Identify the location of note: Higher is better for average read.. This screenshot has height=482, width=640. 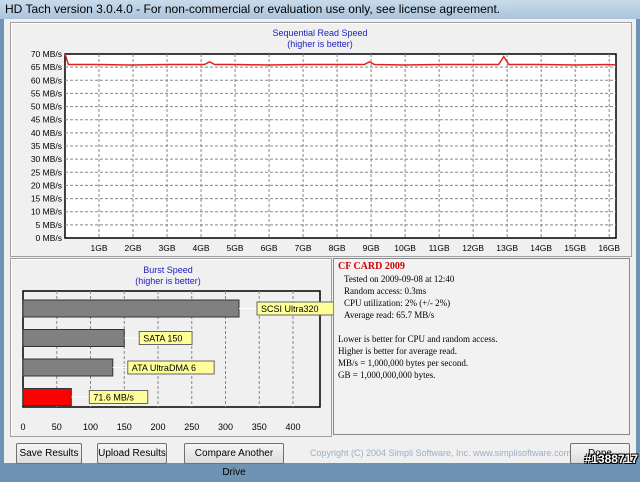
(397, 351).